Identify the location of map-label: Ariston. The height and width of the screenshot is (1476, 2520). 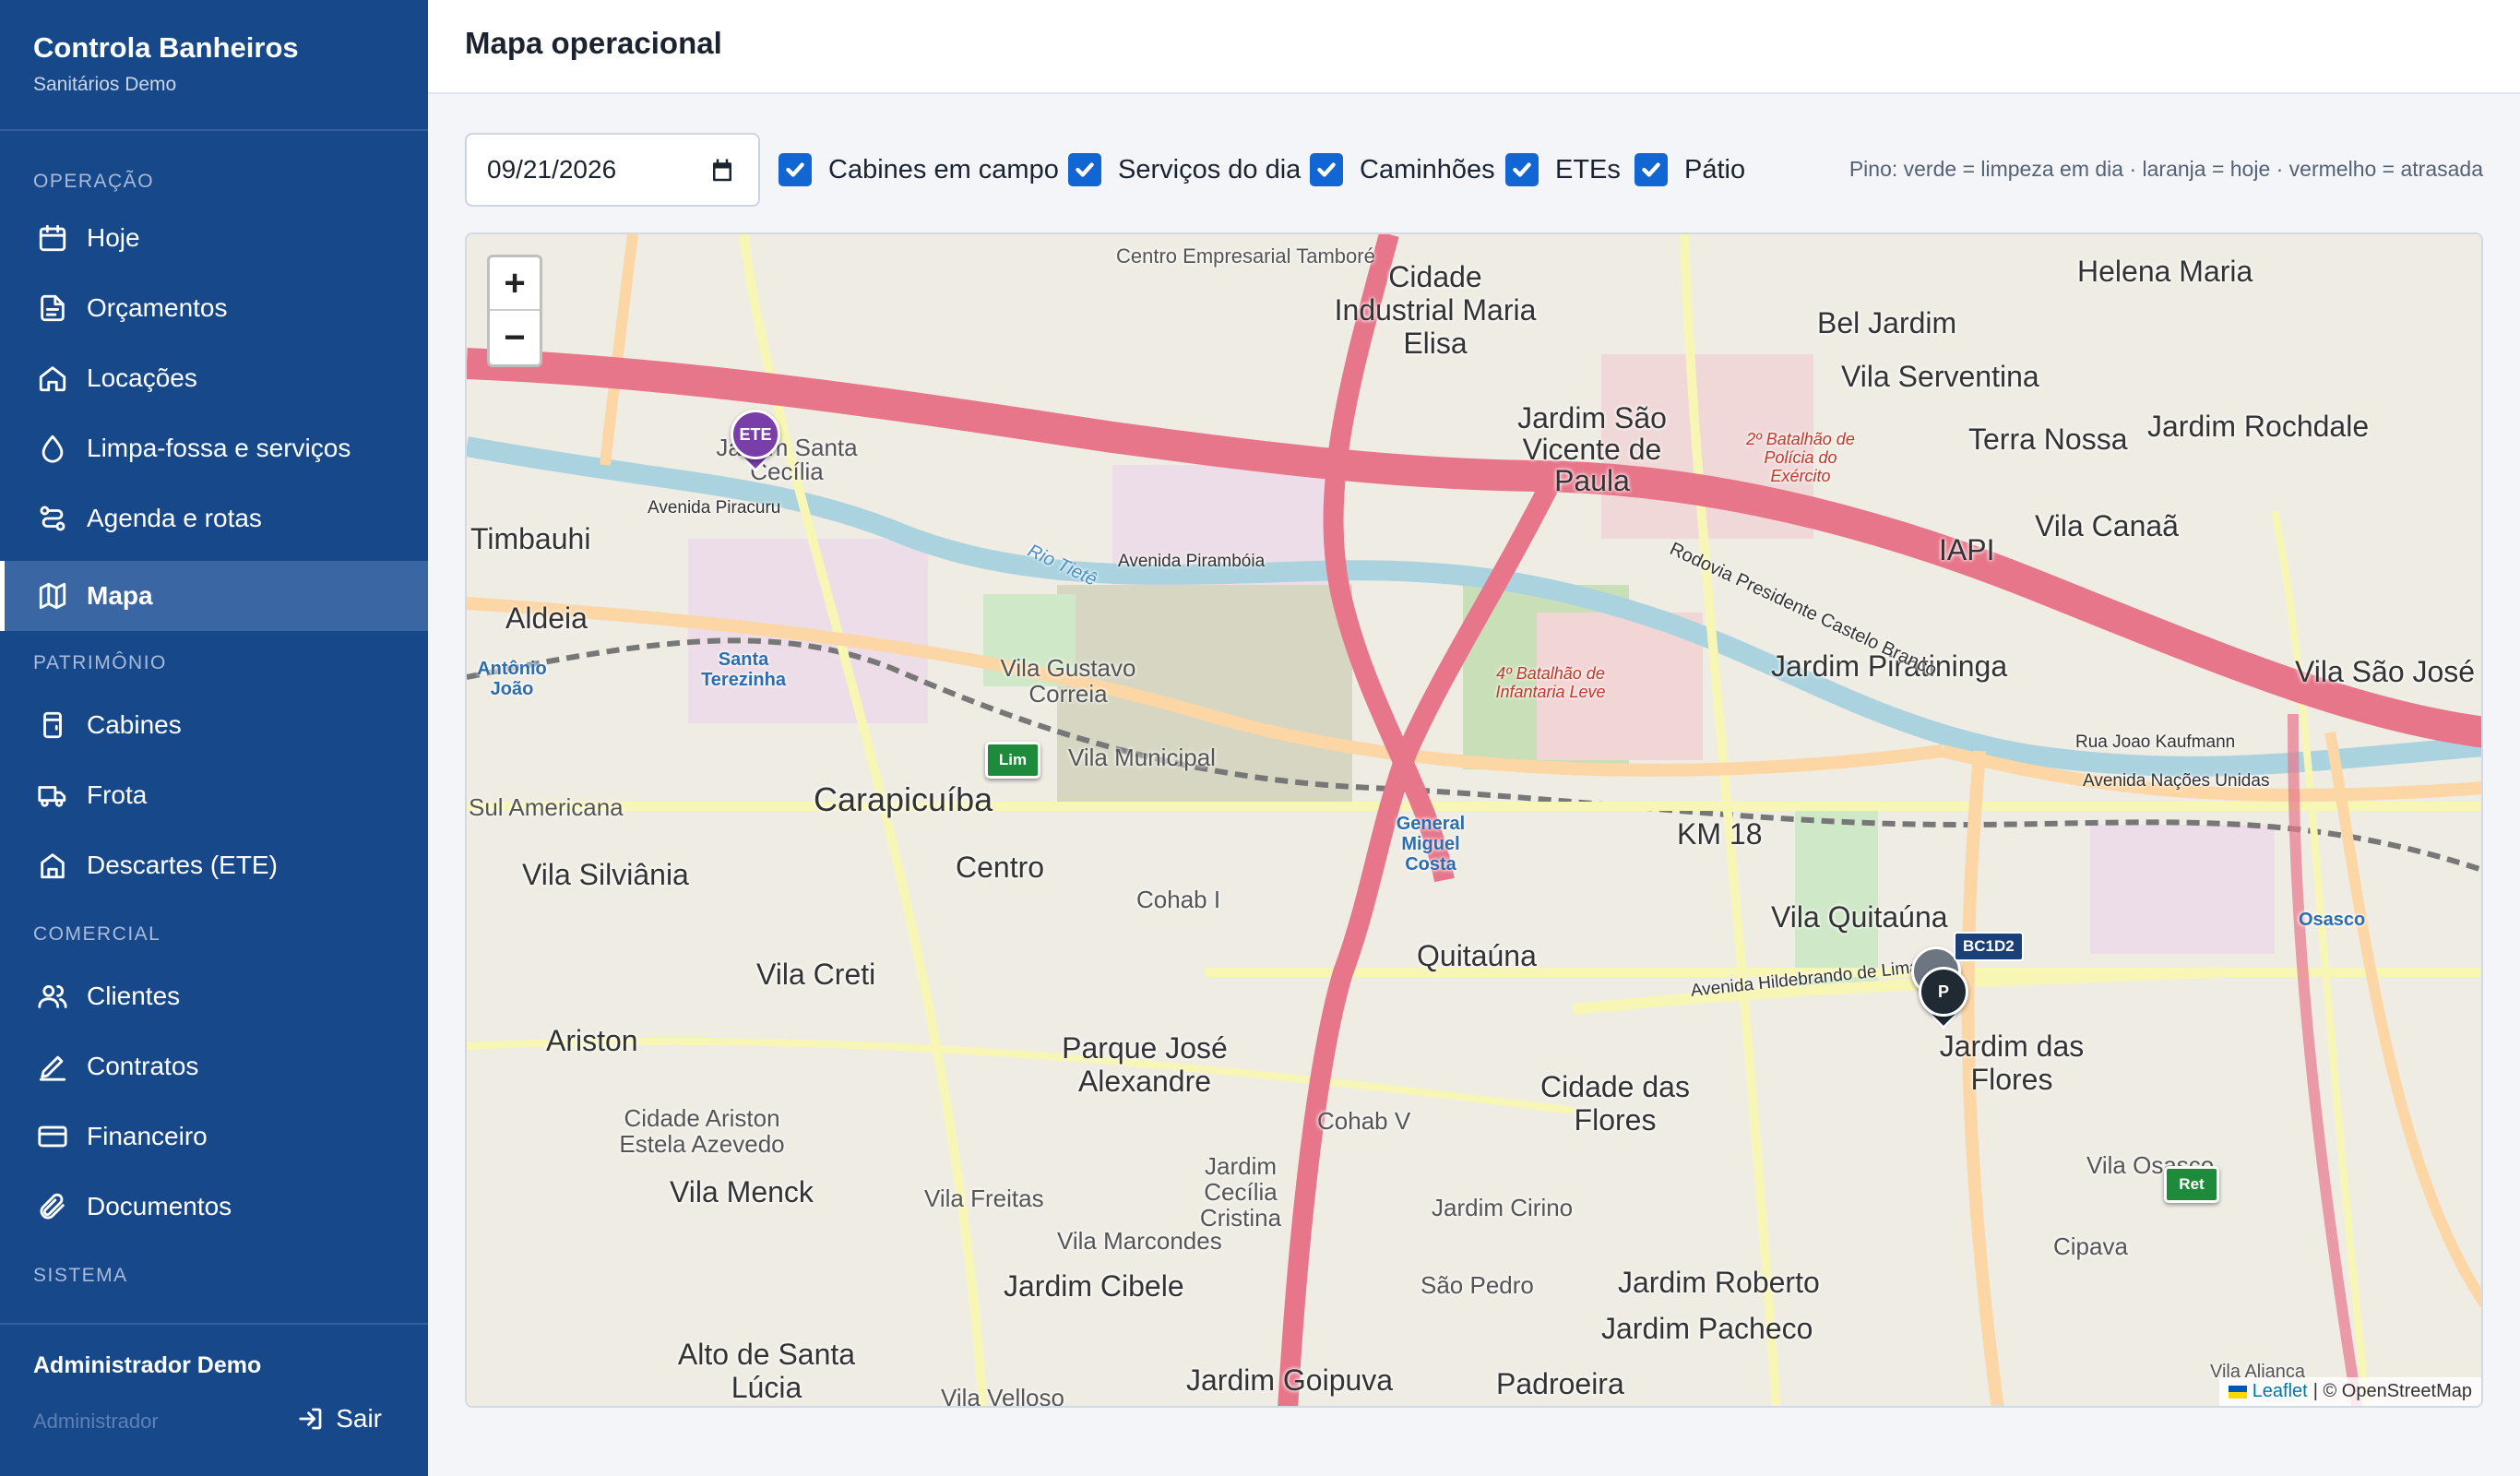
(592, 1040).